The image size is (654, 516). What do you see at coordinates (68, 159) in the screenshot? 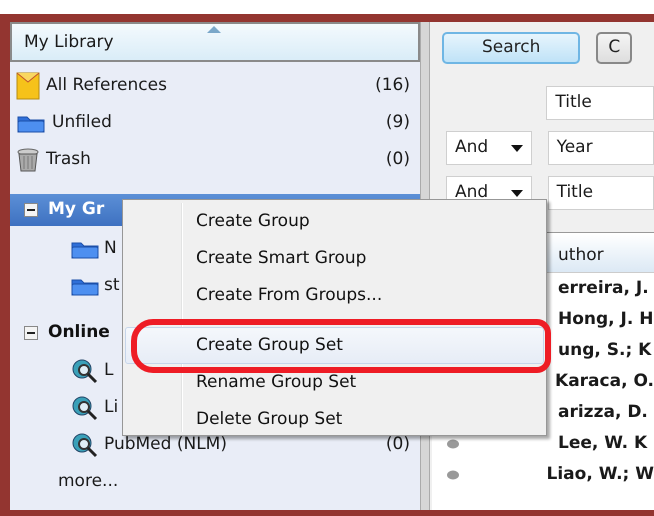
I see `item-label: Trash` at bounding box center [68, 159].